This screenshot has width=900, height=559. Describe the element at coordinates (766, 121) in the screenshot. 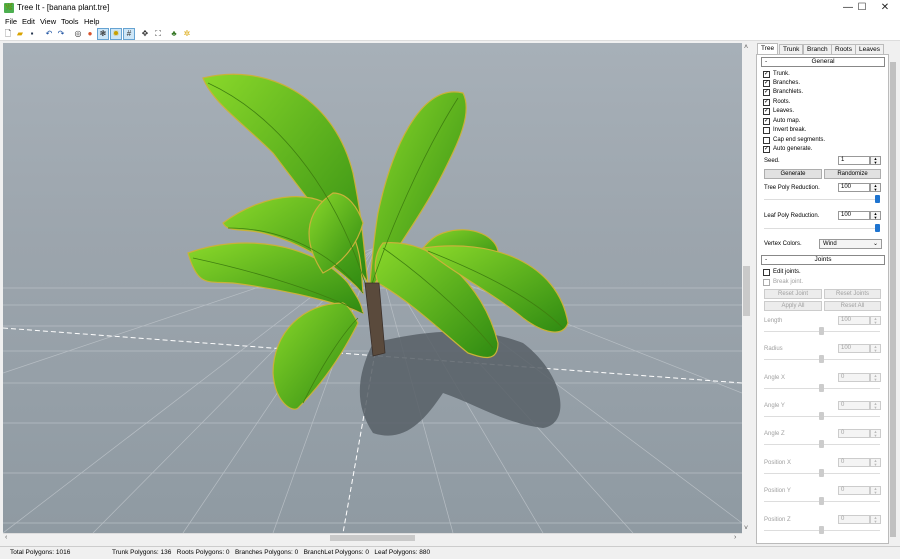

I see `auto-map-checkbox: ✓` at that location.